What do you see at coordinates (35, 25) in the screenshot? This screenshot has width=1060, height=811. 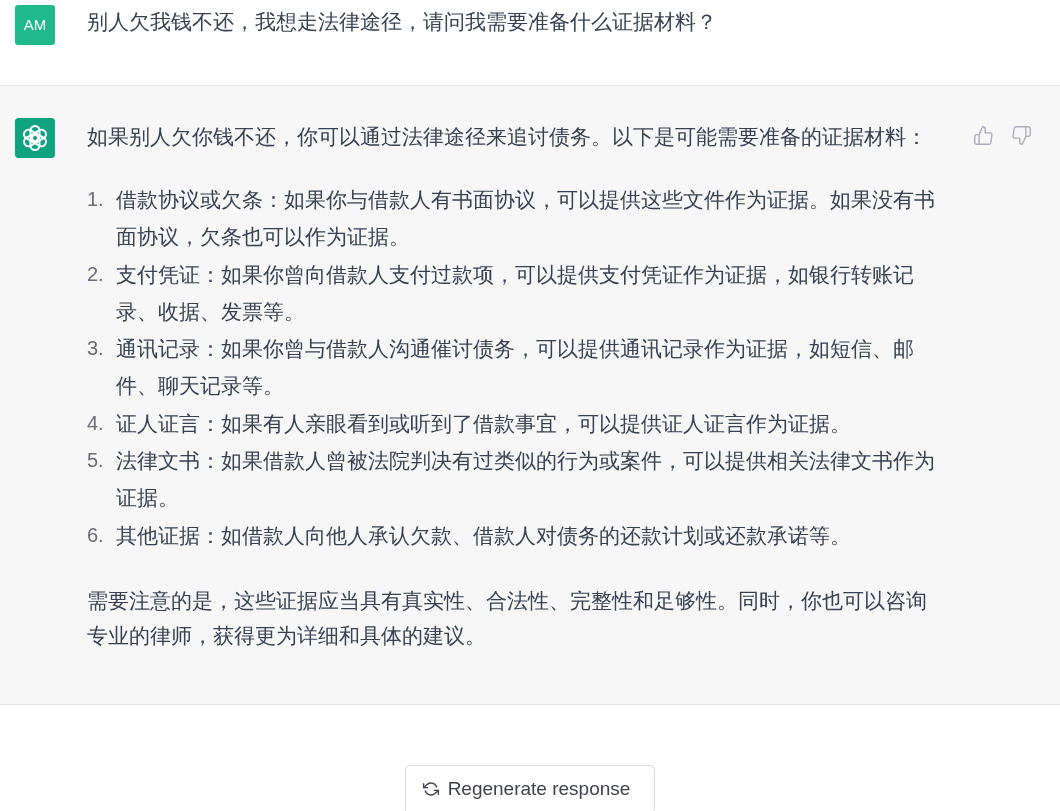 I see `user-avatar: AM` at bounding box center [35, 25].